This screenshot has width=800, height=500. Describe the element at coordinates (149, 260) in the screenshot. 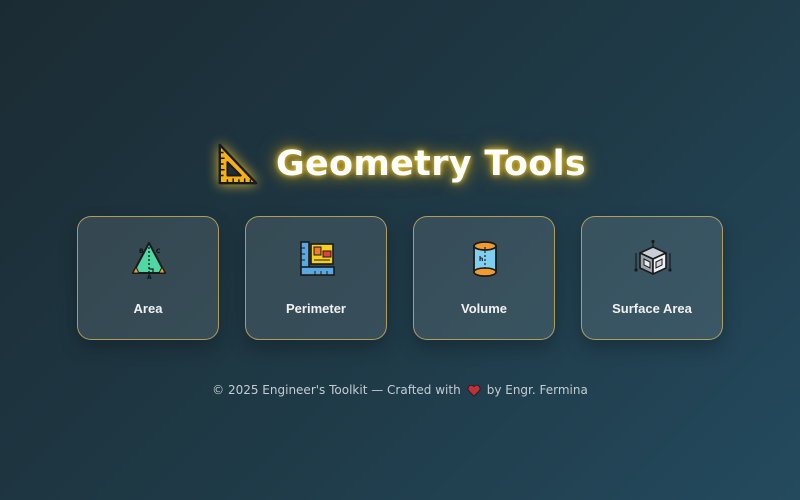

I see `triangle-area-icon: B C A` at that location.